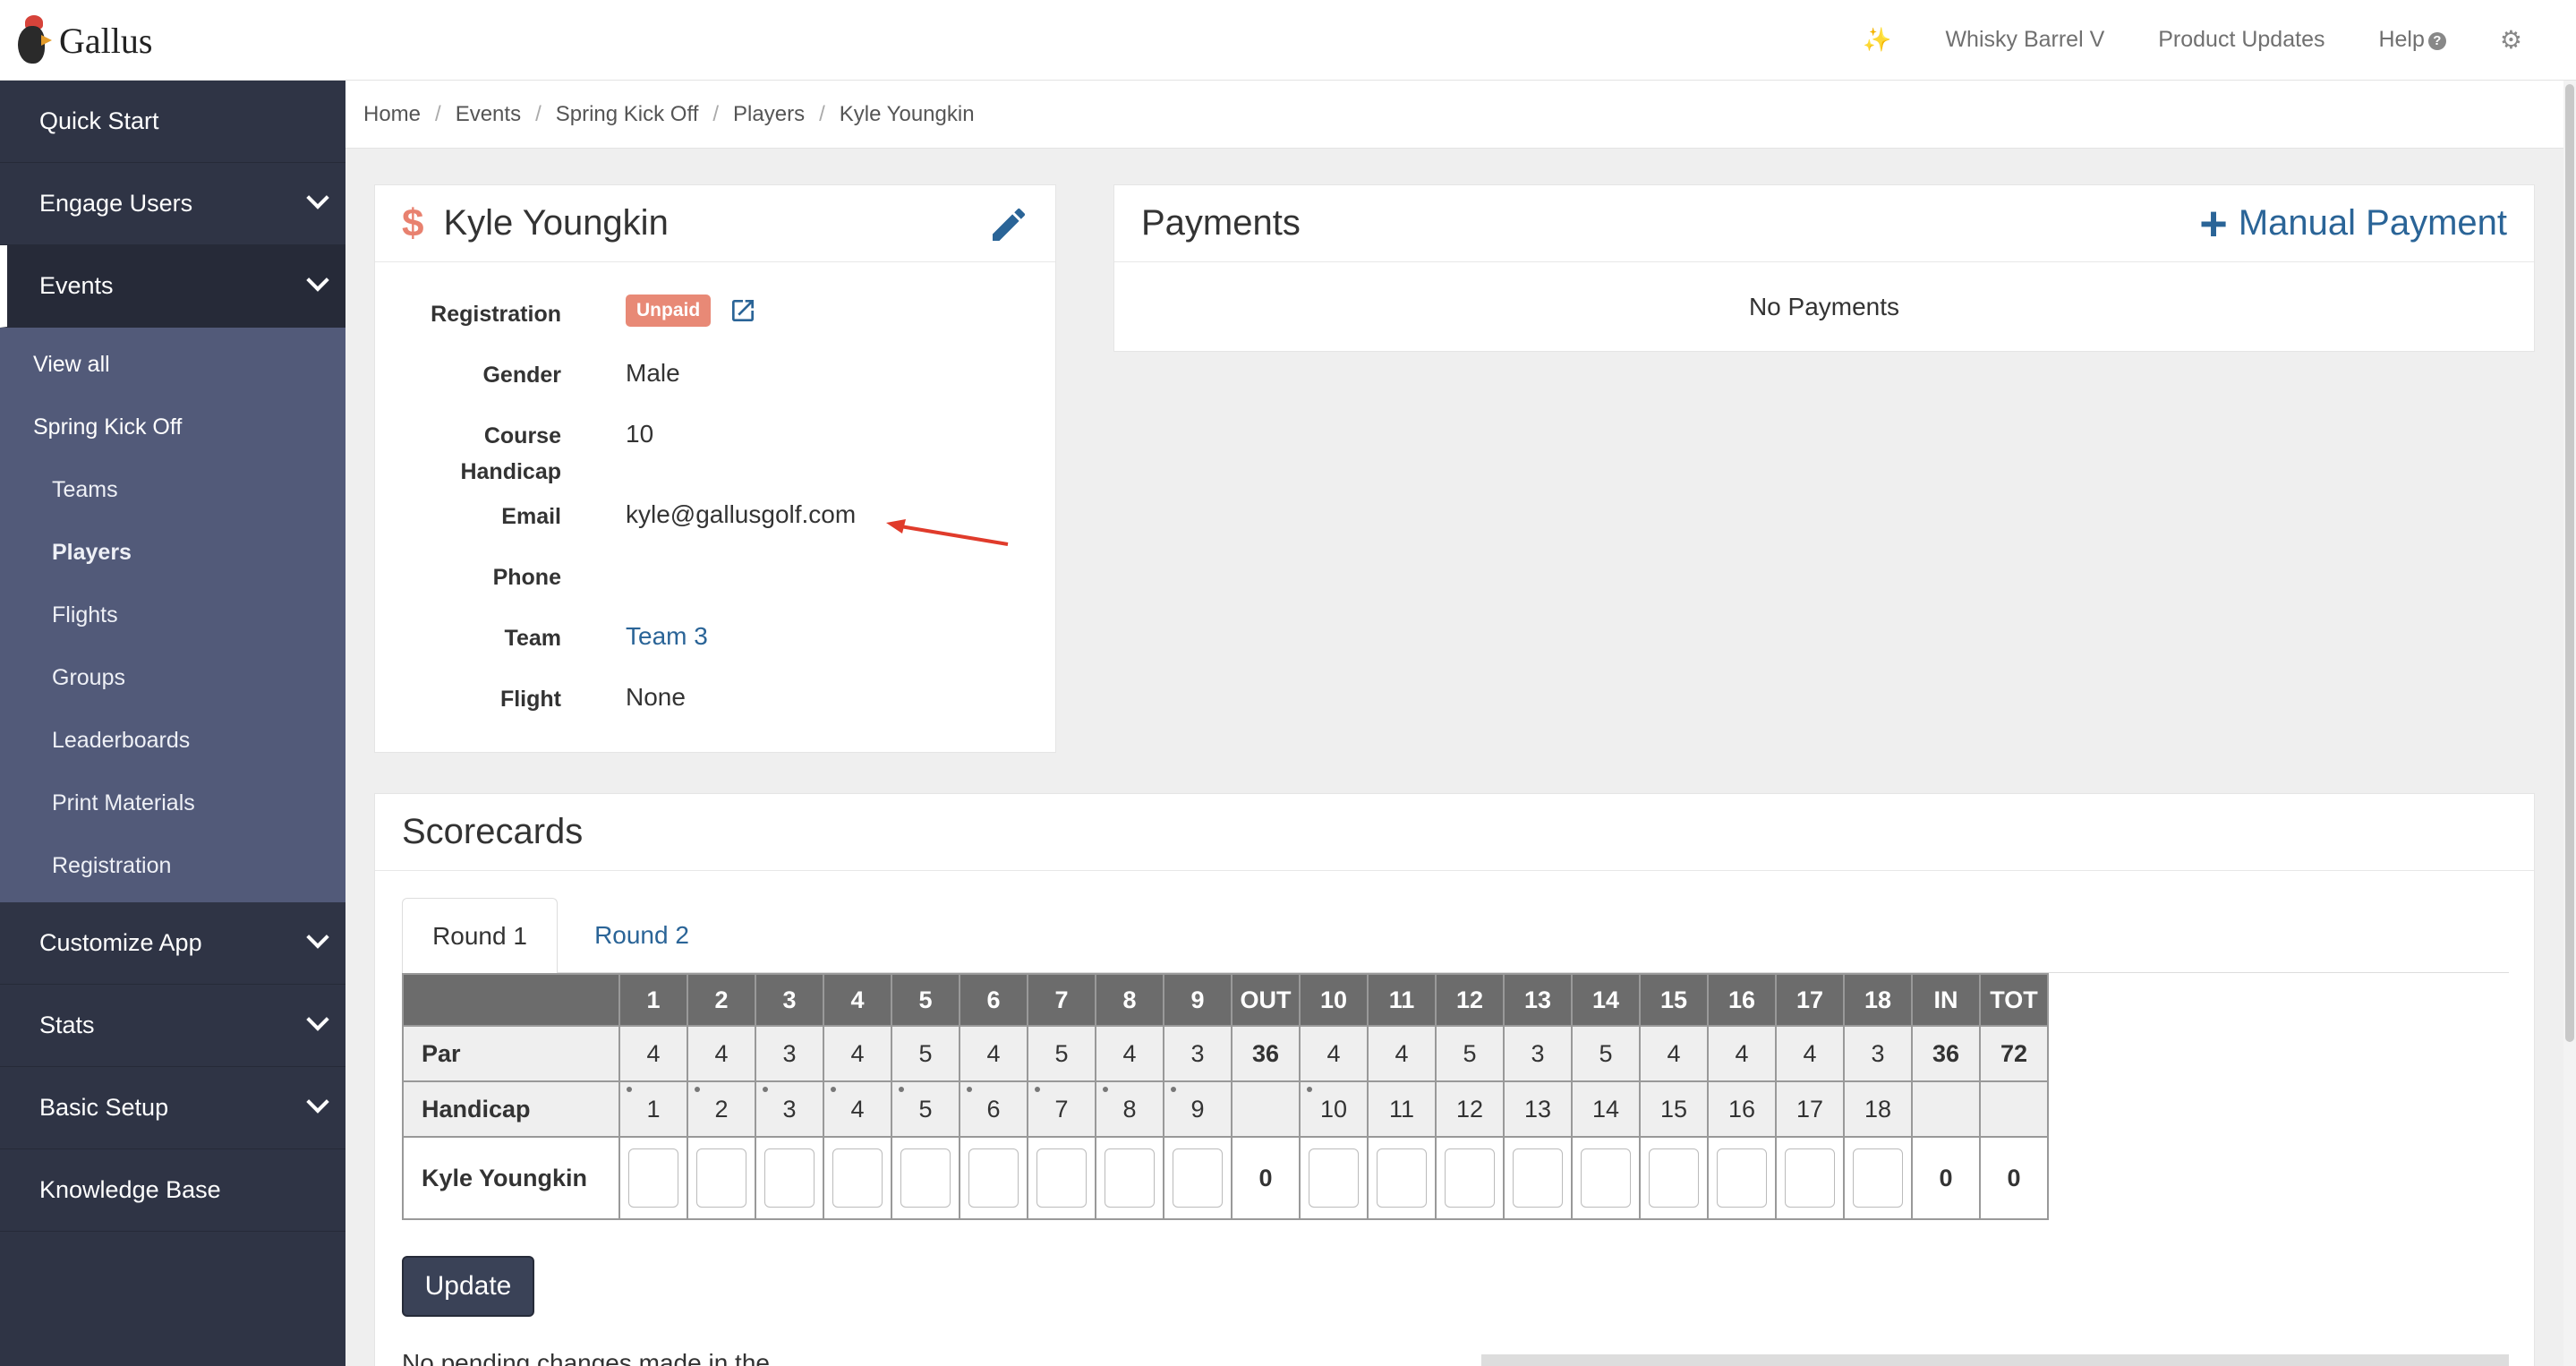 The image size is (2576, 1366). Describe the element at coordinates (1810, 1109) in the screenshot. I see `handicap-value: 17` at that location.